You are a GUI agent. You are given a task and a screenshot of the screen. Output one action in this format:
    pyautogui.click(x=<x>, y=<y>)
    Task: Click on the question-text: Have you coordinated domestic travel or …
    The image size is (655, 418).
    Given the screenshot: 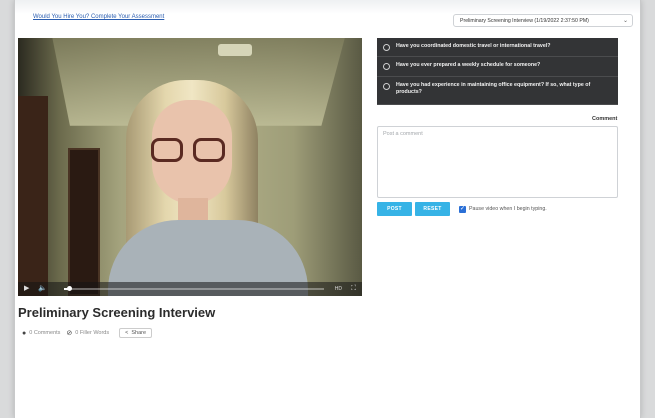 What is the action you would take?
    pyautogui.click(x=473, y=46)
    